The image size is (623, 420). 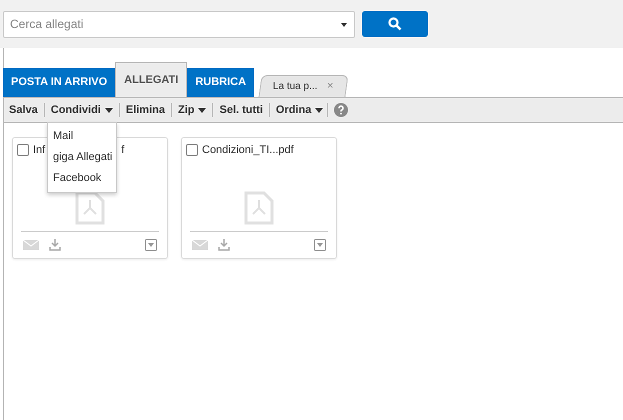 What do you see at coordinates (122, 150) in the screenshot?
I see `file-name: f` at bounding box center [122, 150].